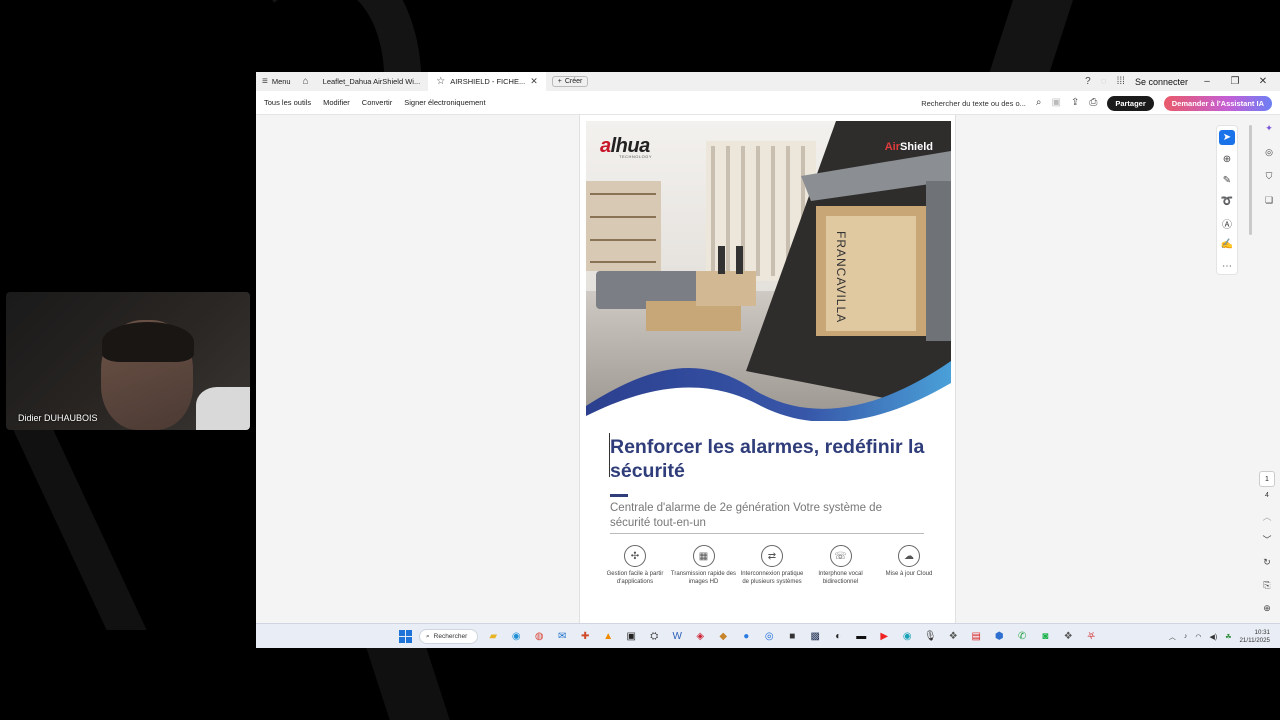 The height and width of the screenshot is (720, 1280). What do you see at coordinates (1267, 562) in the screenshot?
I see `rotate-icon: ↻` at bounding box center [1267, 562].